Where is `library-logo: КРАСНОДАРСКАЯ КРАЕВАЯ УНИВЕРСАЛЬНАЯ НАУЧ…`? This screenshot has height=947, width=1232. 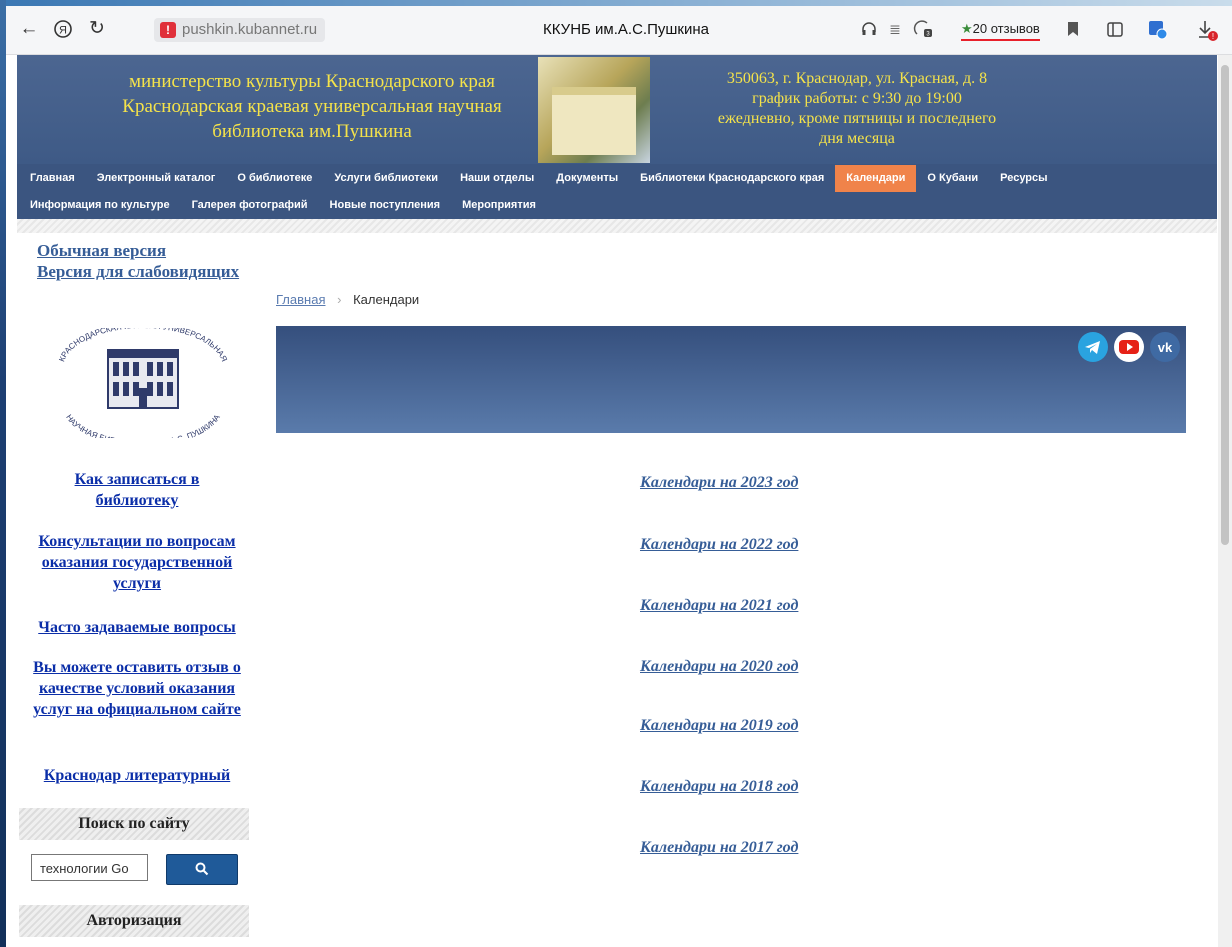 library-logo: КРАСНОДАРСКАЯ КРАЕВАЯ УНИВЕРСАЛЬНАЯ НАУЧ… is located at coordinates (143, 384).